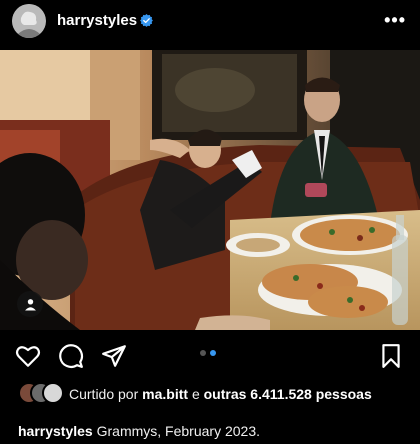 The height and width of the screenshot is (444, 420). What do you see at coordinates (391, 356) in the screenshot?
I see `bookmark-icon` at bounding box center [391, 356].